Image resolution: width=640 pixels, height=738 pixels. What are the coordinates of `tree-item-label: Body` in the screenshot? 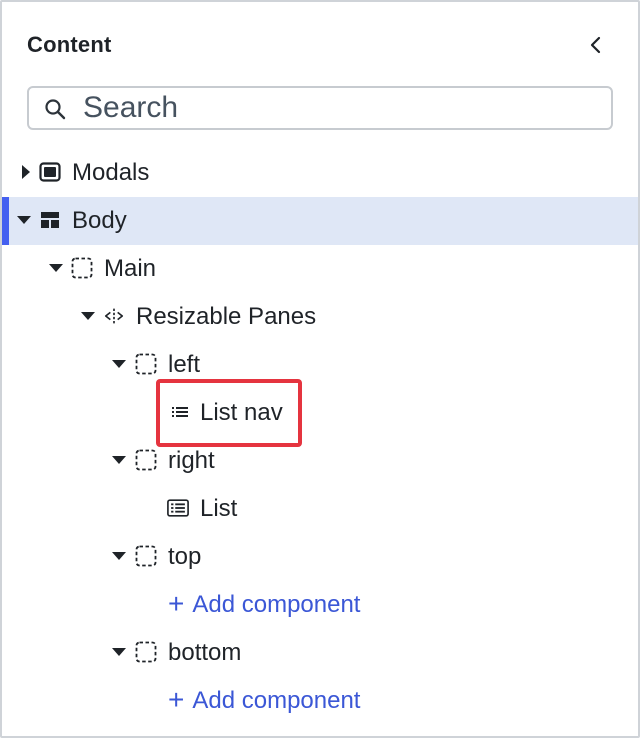 It's located at (99, 220).